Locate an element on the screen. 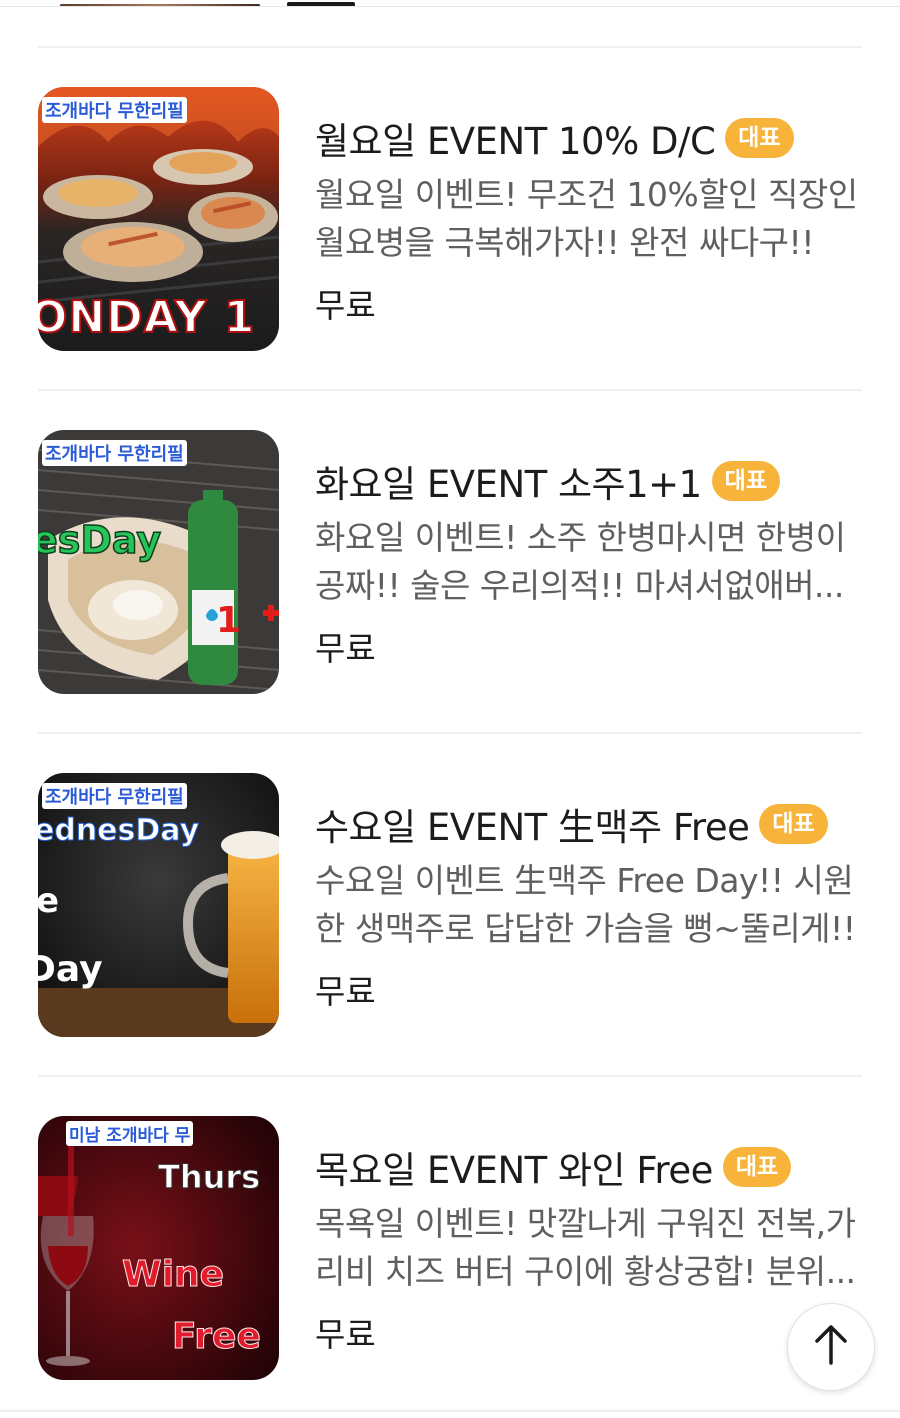 This screenshot has width=900, height=1418. menu-item-title: 화요일 EVENT 소주1+1 is located at coordinates (508, 484).